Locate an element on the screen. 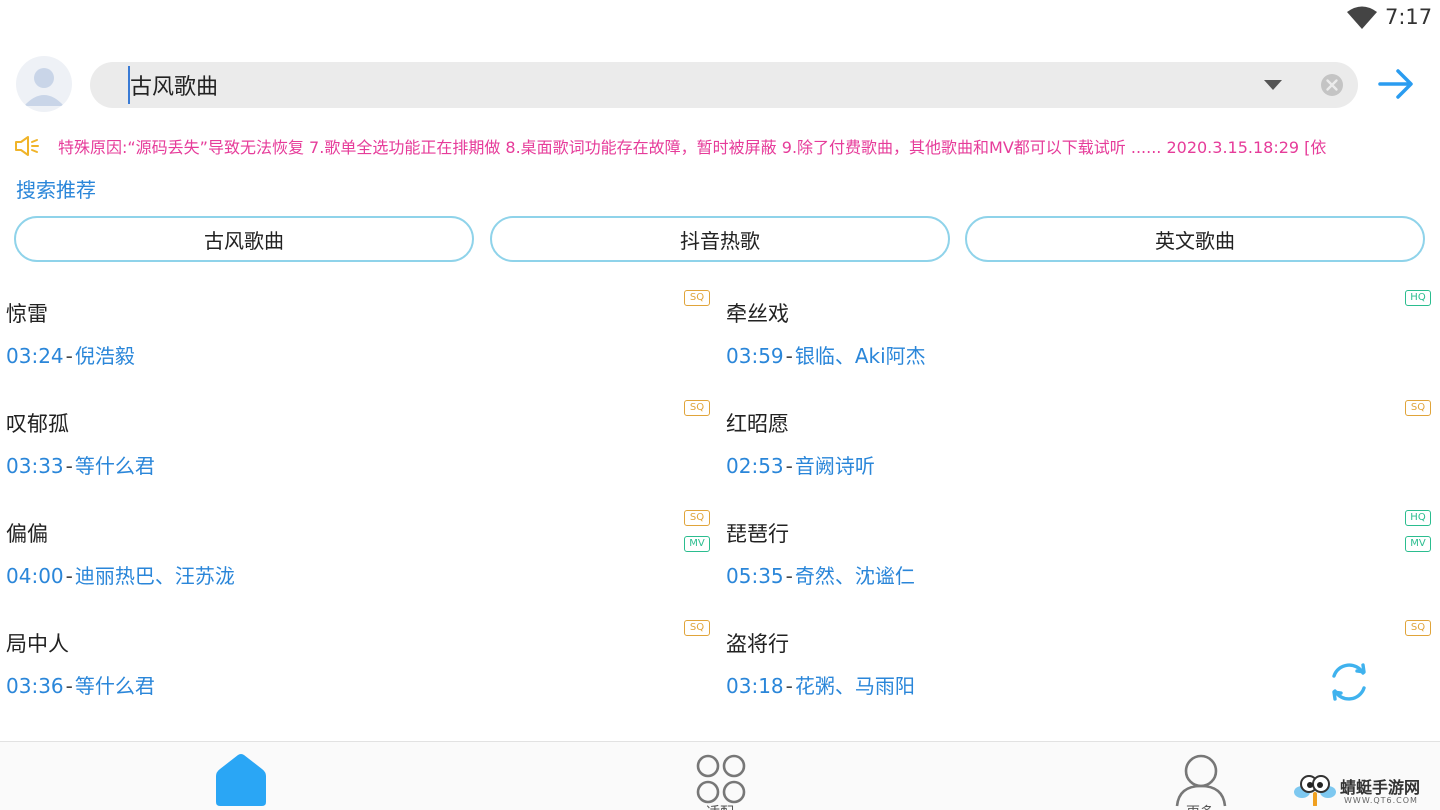 The image size is (1440, 810). song-title: 琵琶行 is located at coordinates (757, 534).